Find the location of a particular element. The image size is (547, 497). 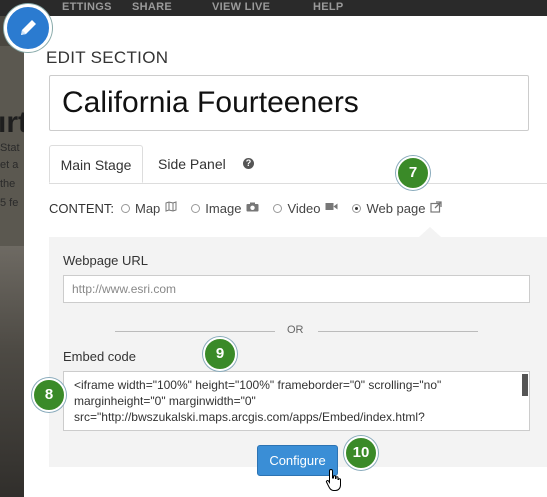

step-badge-7: 7 is located at coordinates (413, 173).